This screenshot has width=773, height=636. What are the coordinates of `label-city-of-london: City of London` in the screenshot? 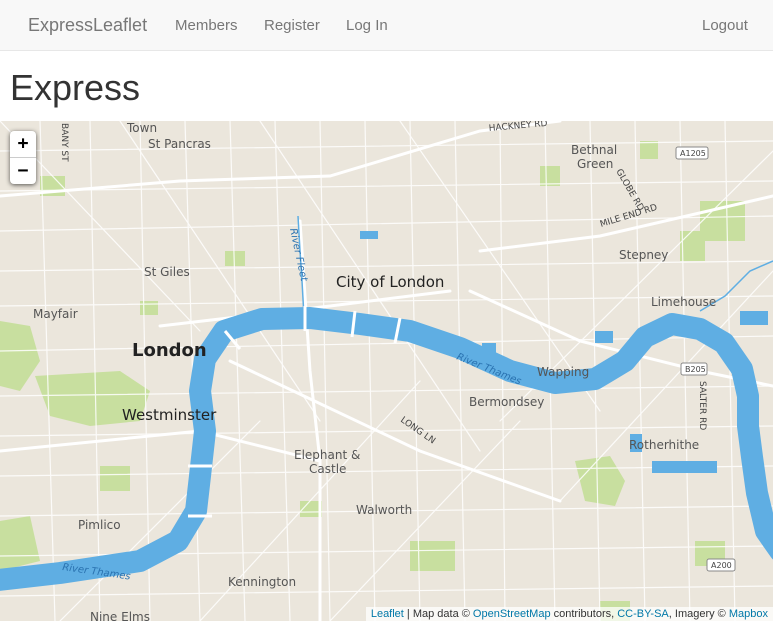 It's located at (390, 282).